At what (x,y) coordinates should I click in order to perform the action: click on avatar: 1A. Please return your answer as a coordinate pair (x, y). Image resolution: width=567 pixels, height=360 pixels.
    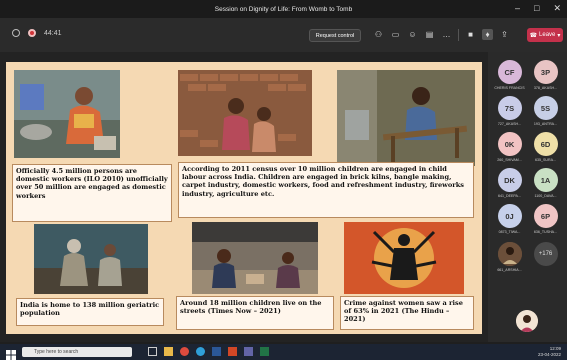
    Looking at the image, I should click on (545, 180).